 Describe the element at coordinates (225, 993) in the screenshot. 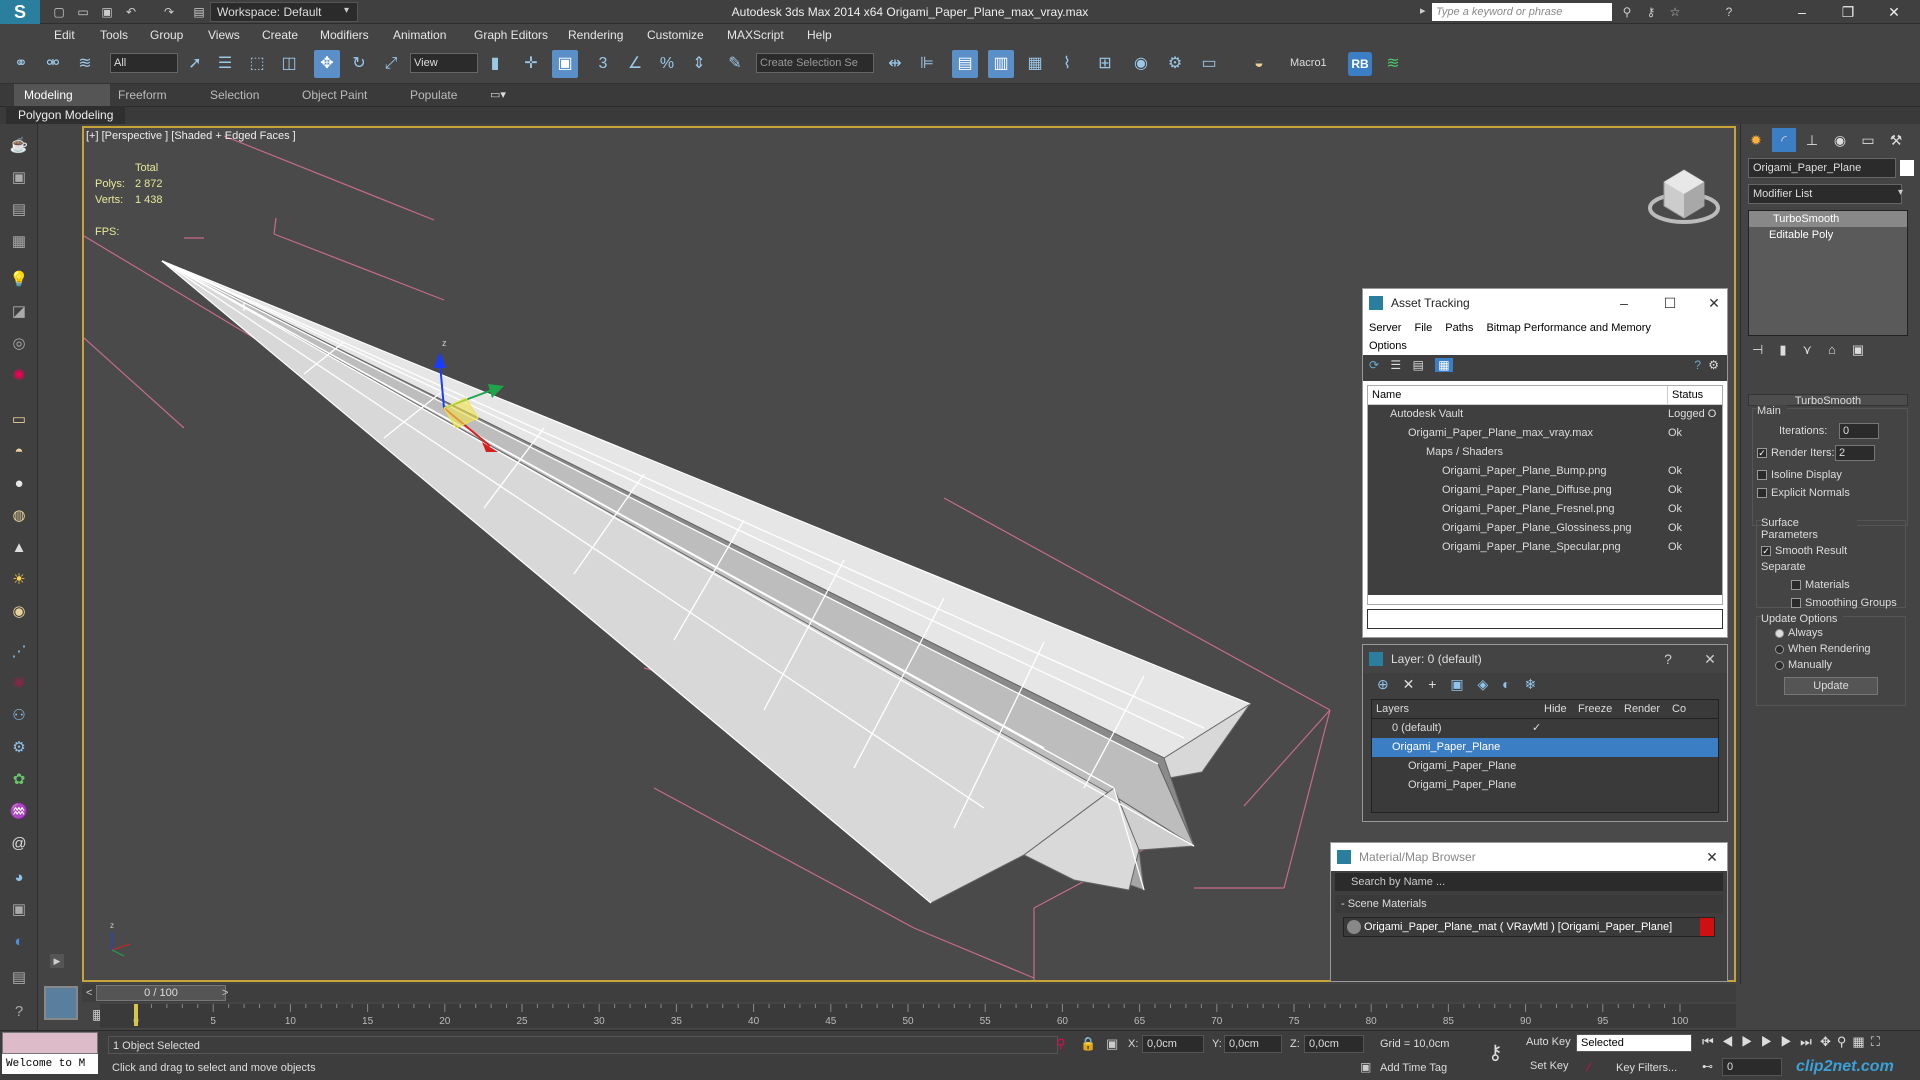

I see `next-frame-icon: >` at that location.